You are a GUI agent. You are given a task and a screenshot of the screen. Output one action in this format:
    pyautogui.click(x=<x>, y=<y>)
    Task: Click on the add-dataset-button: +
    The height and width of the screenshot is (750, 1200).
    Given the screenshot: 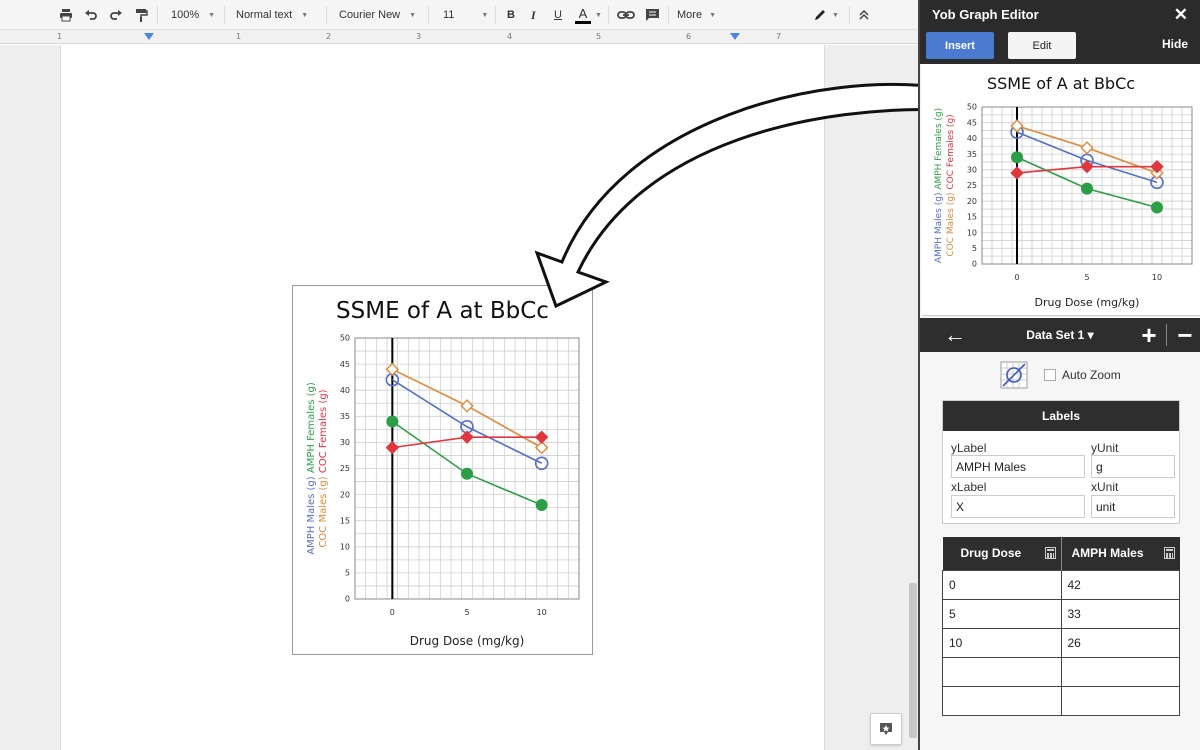 What is the action you would take?
    pyautogui.click(x=1149, y=335)
    